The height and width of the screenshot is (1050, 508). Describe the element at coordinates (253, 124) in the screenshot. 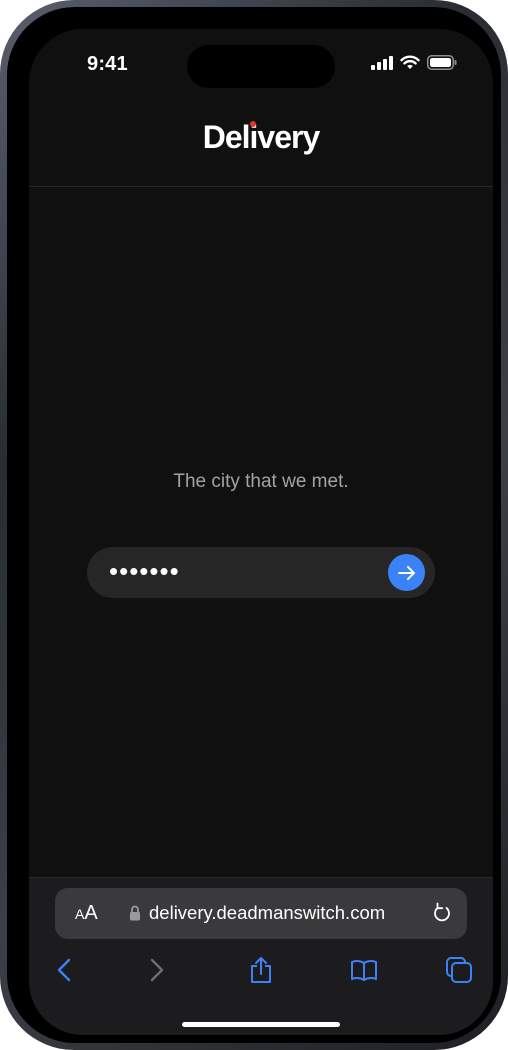

I see `logo-dot` at that location.